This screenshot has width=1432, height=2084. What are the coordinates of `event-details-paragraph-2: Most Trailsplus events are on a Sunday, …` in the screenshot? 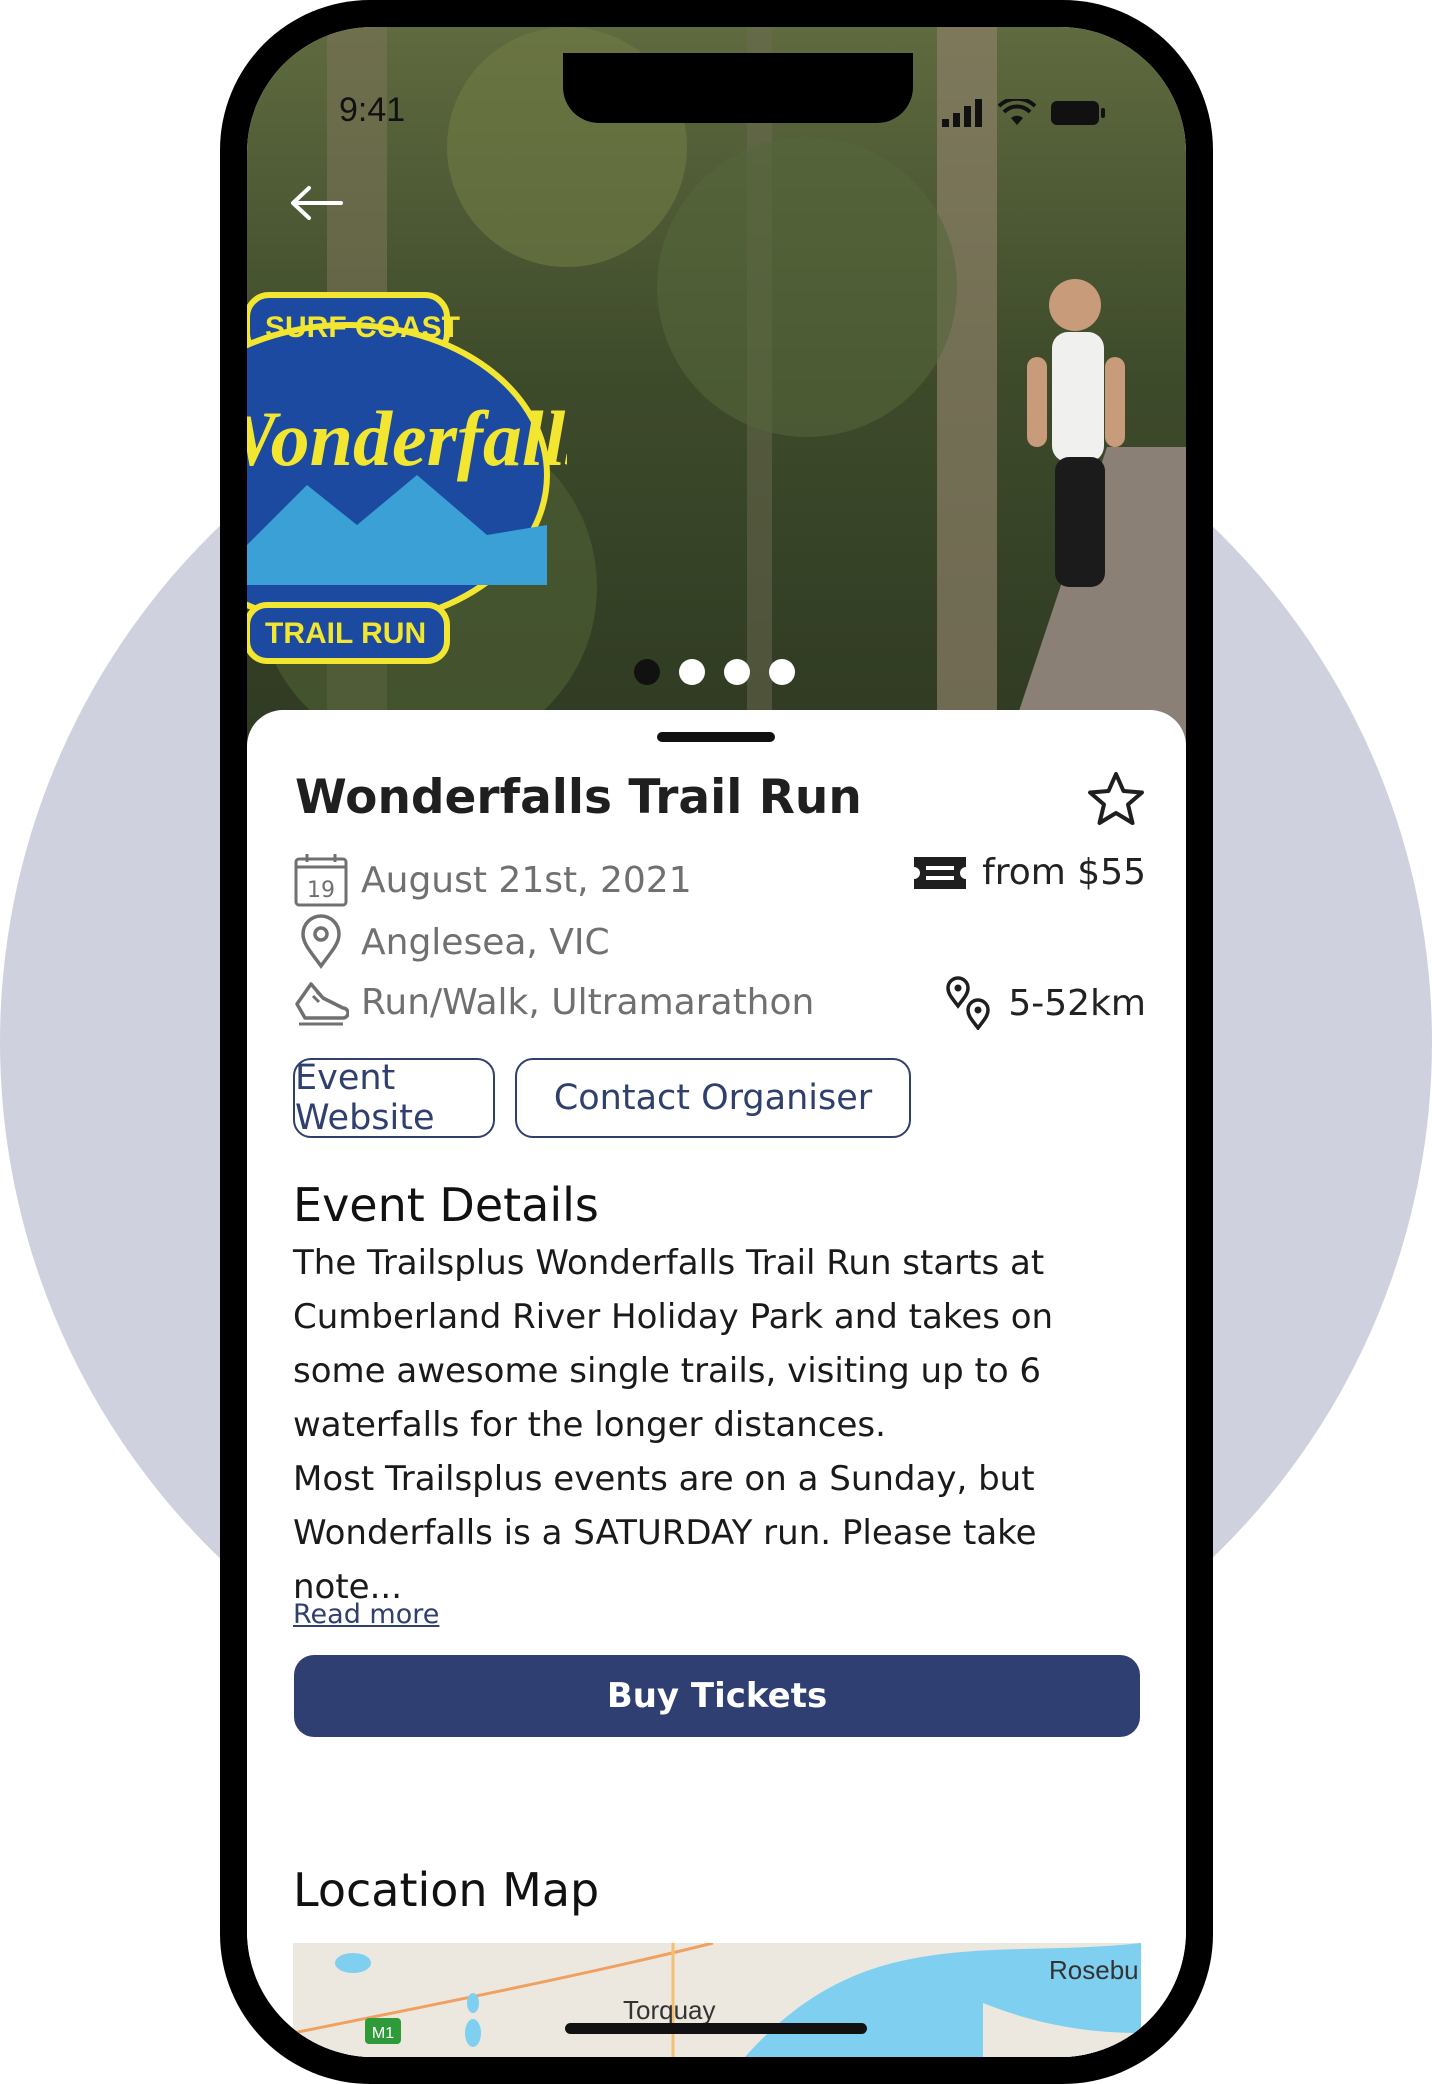 It's located at (665, 1533).